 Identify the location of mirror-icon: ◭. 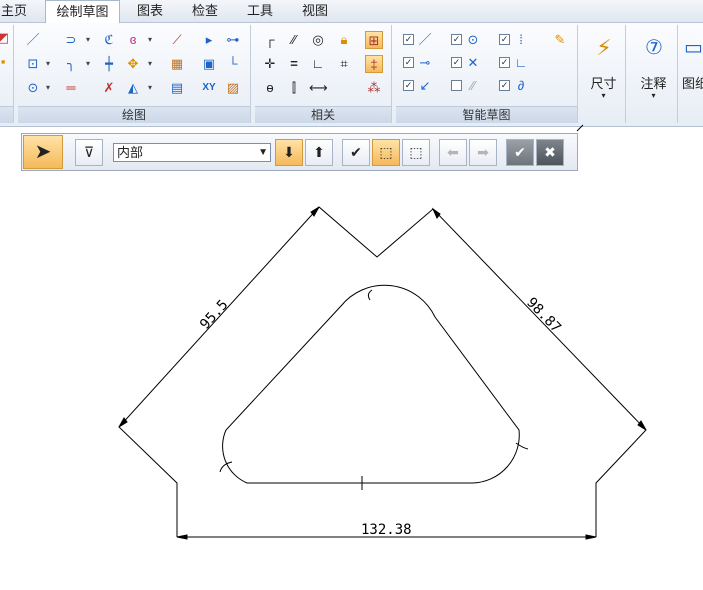
(133, 88).